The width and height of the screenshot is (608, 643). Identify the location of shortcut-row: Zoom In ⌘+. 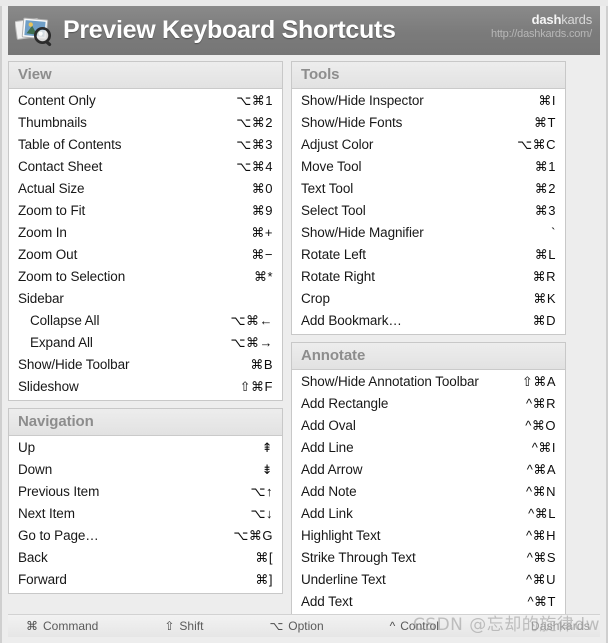
(145, 233).